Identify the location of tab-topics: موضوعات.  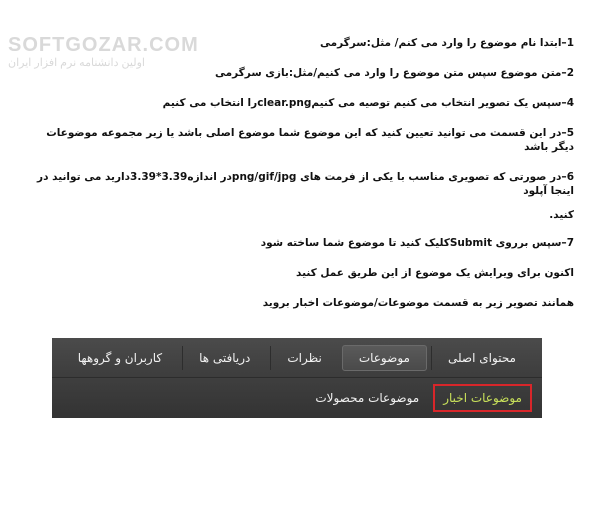
(384, 357).